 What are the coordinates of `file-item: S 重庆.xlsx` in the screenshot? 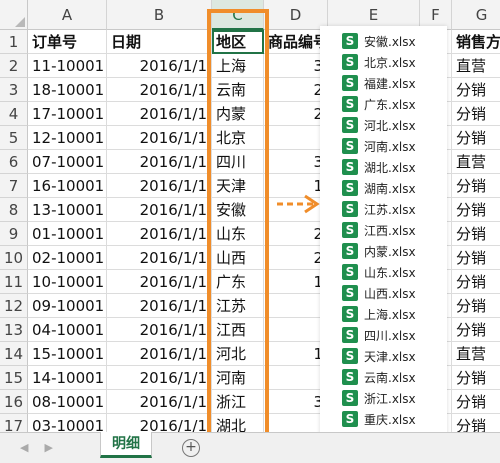 It's located at (379, 419).